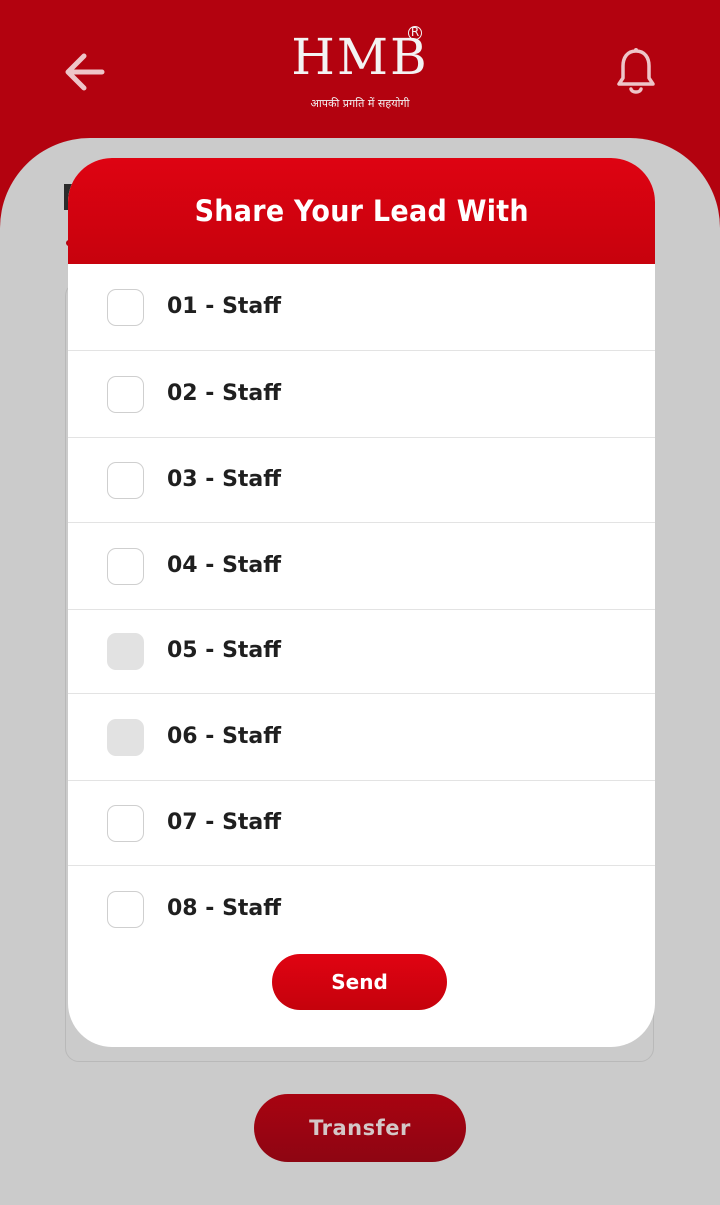 The height and width of the screenshot is (1205, 720). I want to click on back-arrow-icon, so click(85, 72).